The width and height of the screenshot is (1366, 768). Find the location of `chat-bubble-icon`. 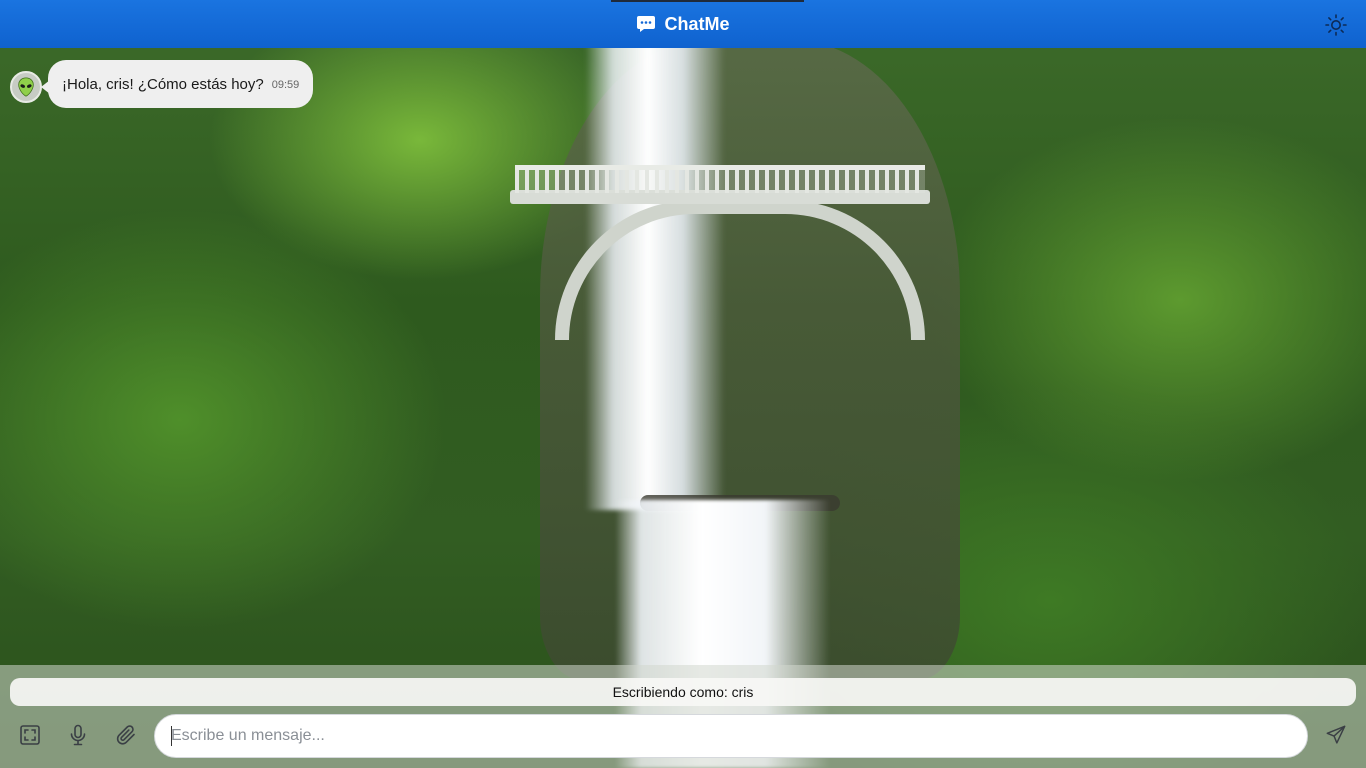

chat-bubble-icon is located at coordinates (646, 24).